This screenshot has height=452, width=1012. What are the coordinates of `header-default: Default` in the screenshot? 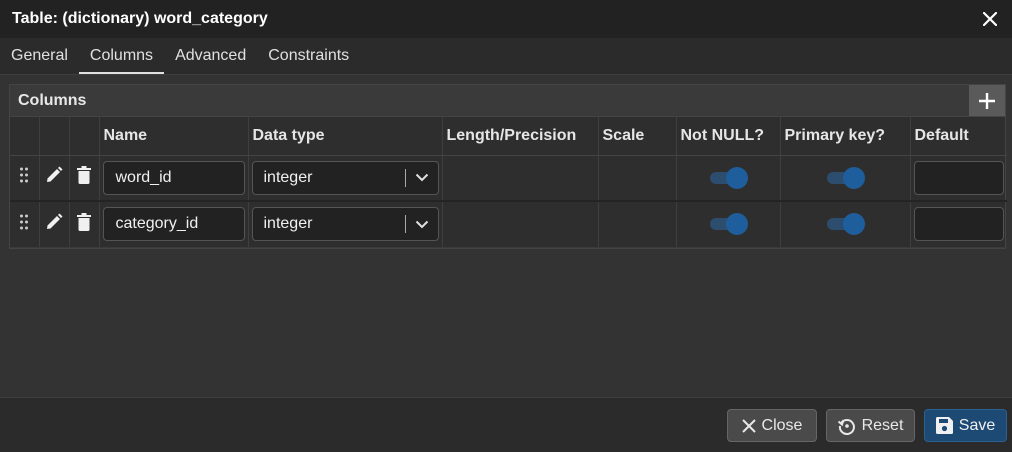 It's located at (958, 136).